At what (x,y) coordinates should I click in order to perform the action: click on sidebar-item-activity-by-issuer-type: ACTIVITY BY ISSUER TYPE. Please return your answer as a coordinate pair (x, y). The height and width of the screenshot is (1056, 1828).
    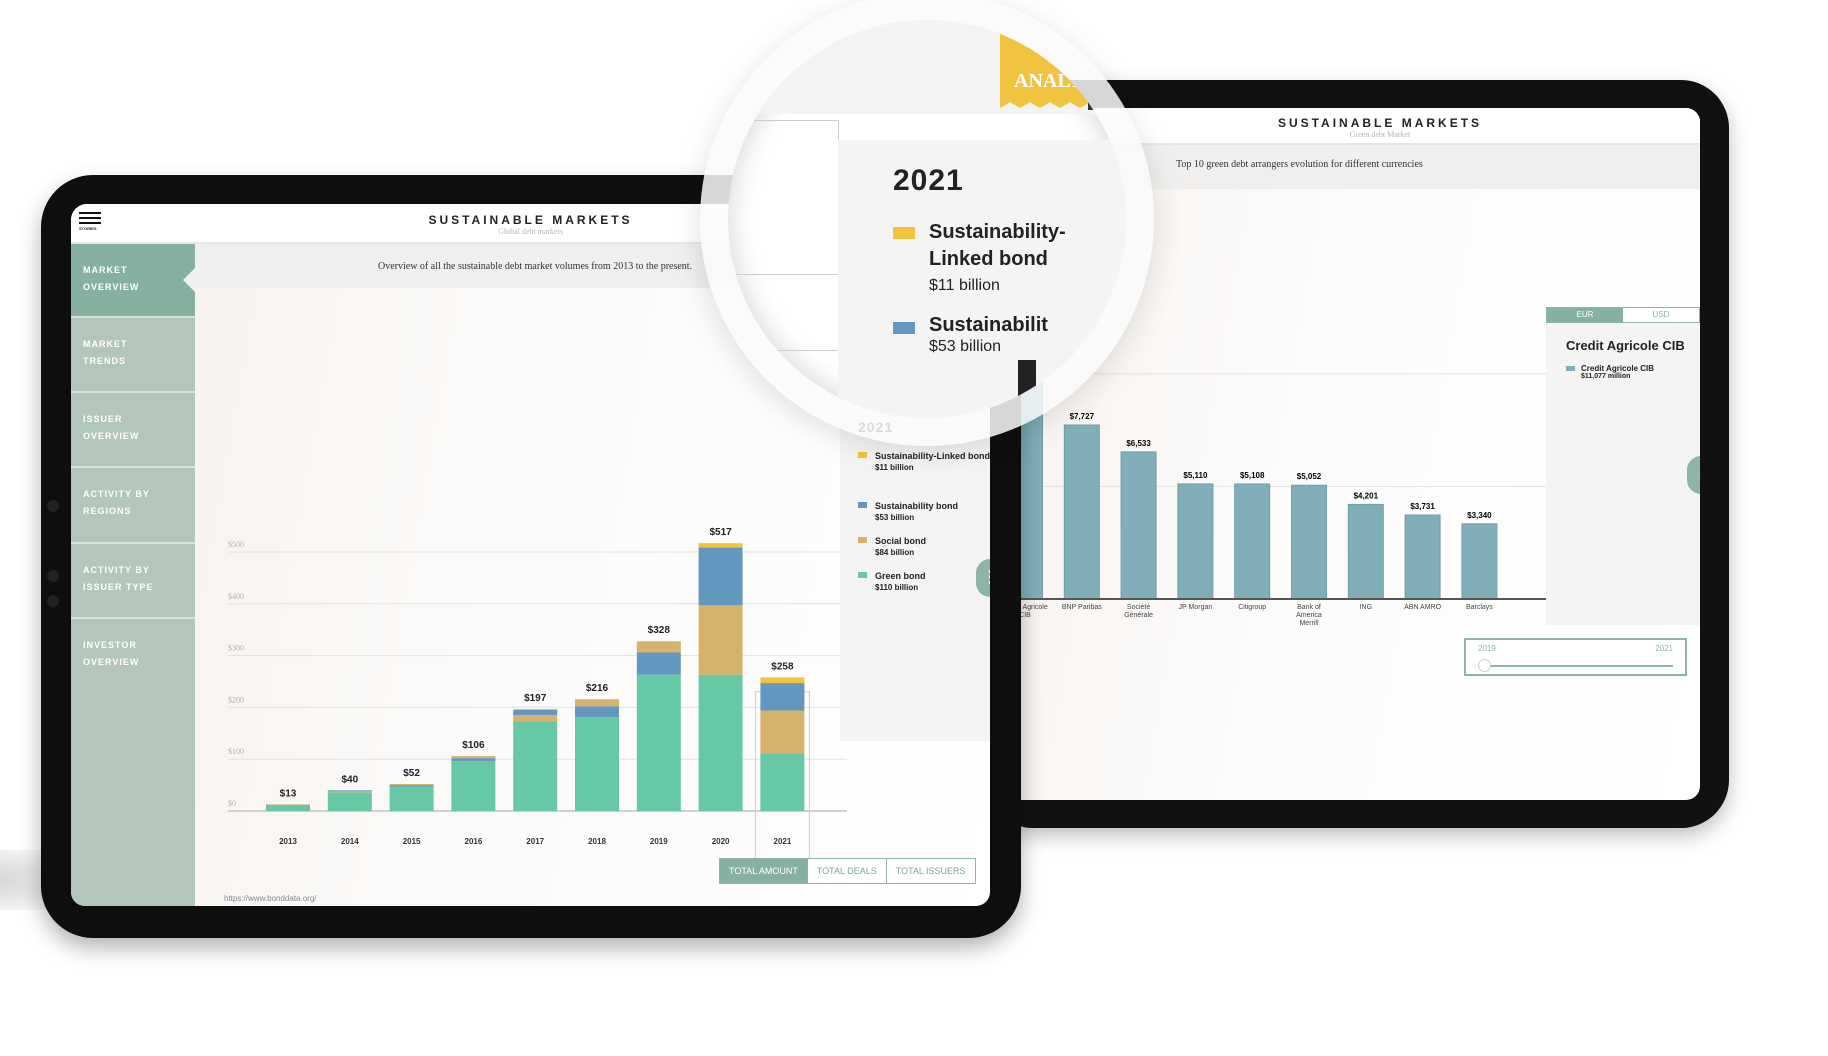
    Looking at the image, I should click on (133, 581).